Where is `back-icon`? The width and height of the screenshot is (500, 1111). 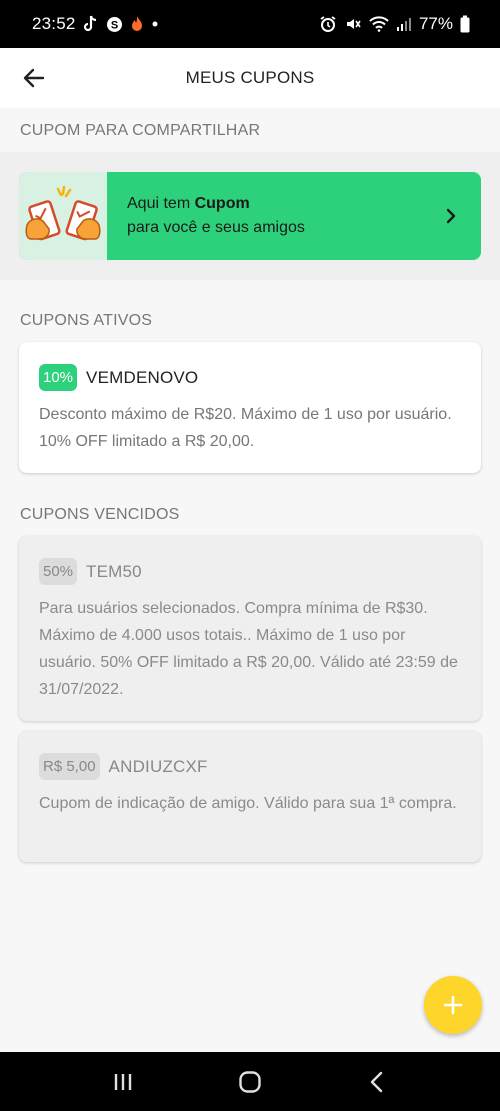
back-icon is located at coordinates (376, 1081).